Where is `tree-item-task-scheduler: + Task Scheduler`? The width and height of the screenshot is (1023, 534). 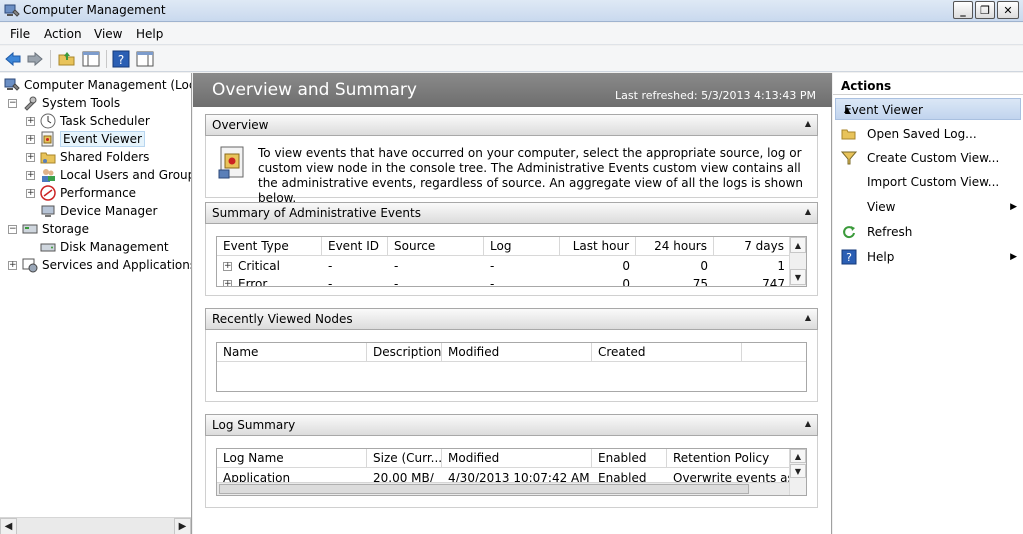 tree-item-task-scheduler: + Task Scheduler is located at coordinates (88, 121).